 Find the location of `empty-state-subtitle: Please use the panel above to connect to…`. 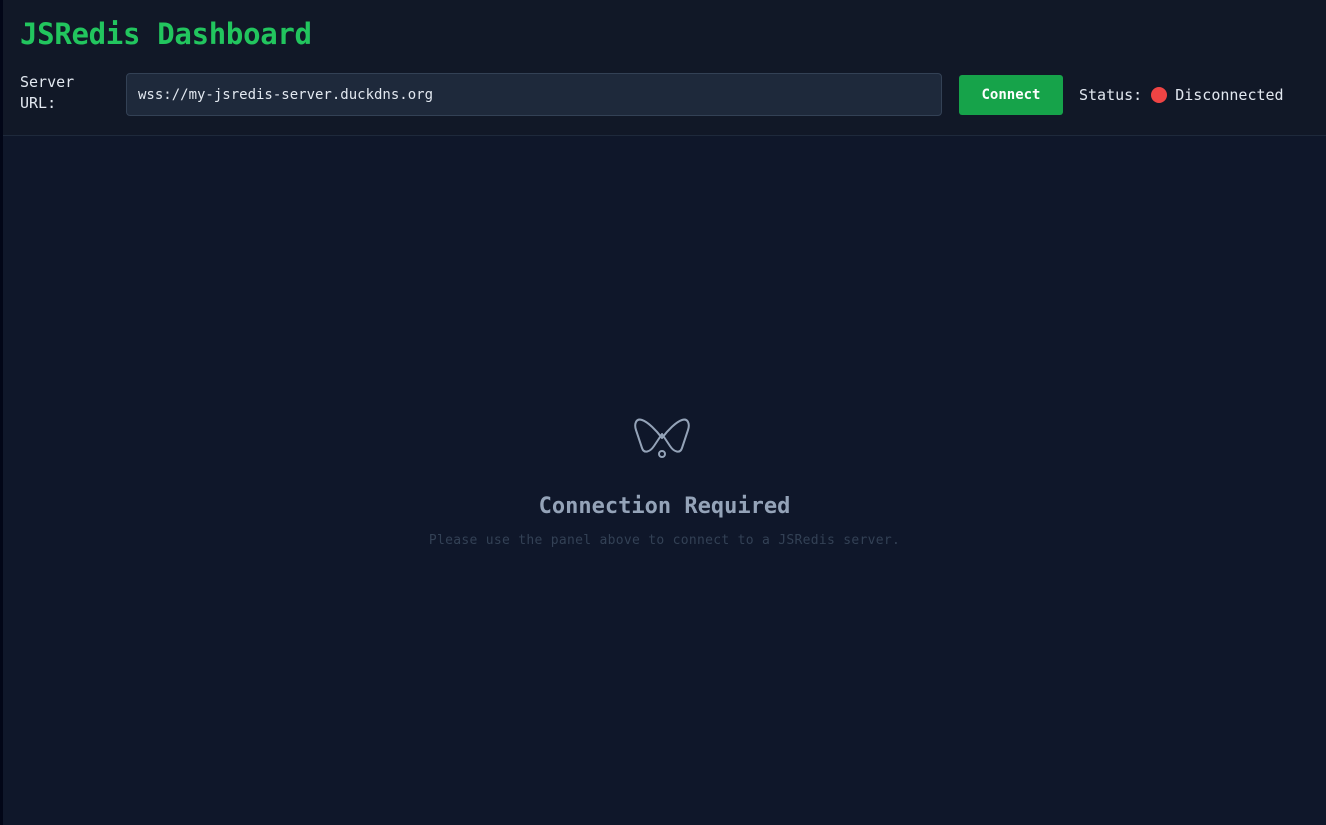

empty-state-subtitle: Please use the panel above to connect to… is located at coordinates (664, 540).